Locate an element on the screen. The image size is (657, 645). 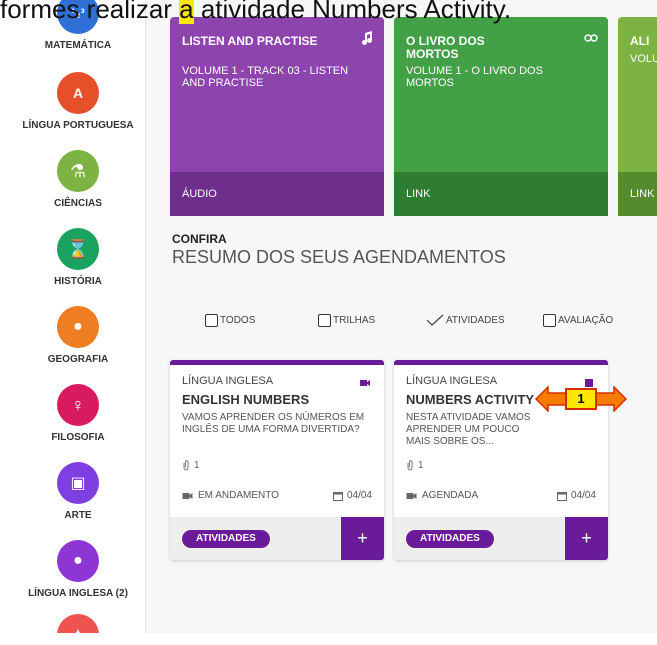
filter-todos: TODOS is located at coordinates (230, 320).